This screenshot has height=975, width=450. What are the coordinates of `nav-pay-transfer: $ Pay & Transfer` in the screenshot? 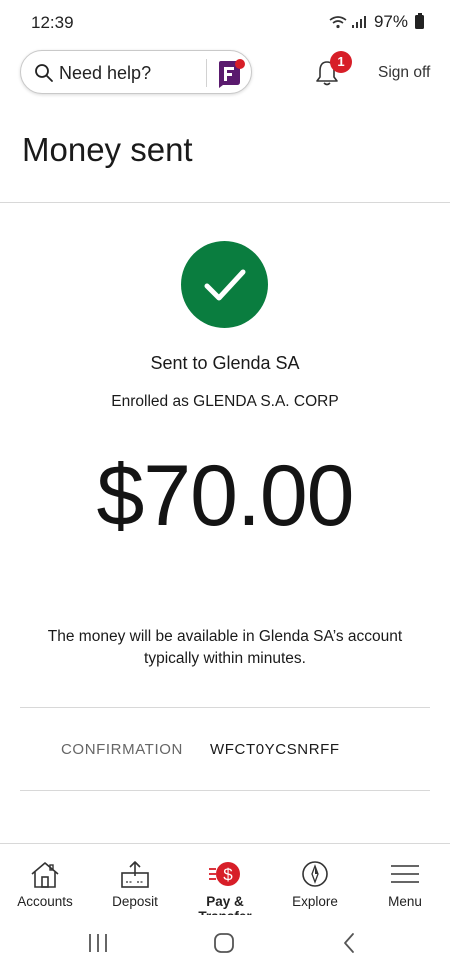 It's located at (225, 884).